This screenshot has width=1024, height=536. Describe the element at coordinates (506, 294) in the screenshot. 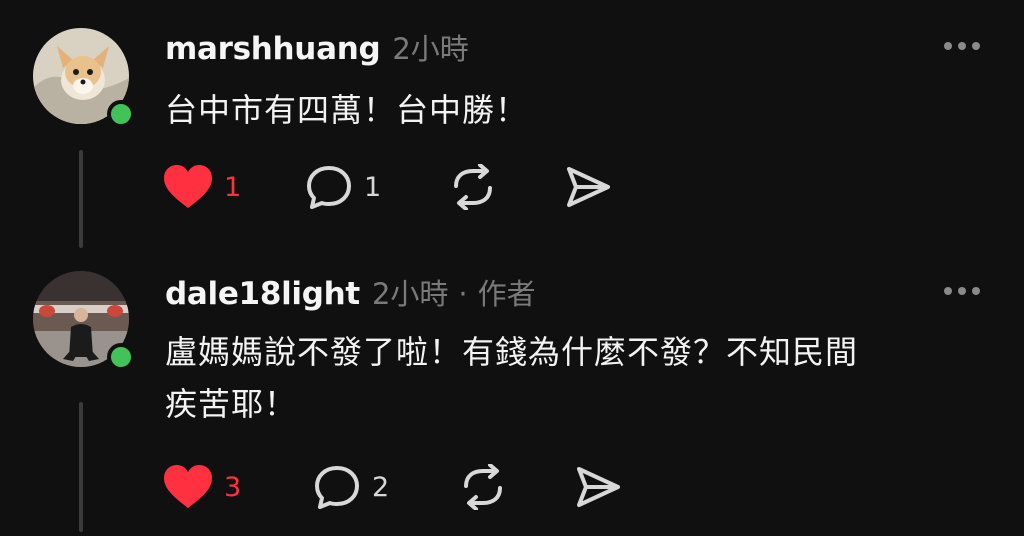

I see `author-badge: 作者` at that location.